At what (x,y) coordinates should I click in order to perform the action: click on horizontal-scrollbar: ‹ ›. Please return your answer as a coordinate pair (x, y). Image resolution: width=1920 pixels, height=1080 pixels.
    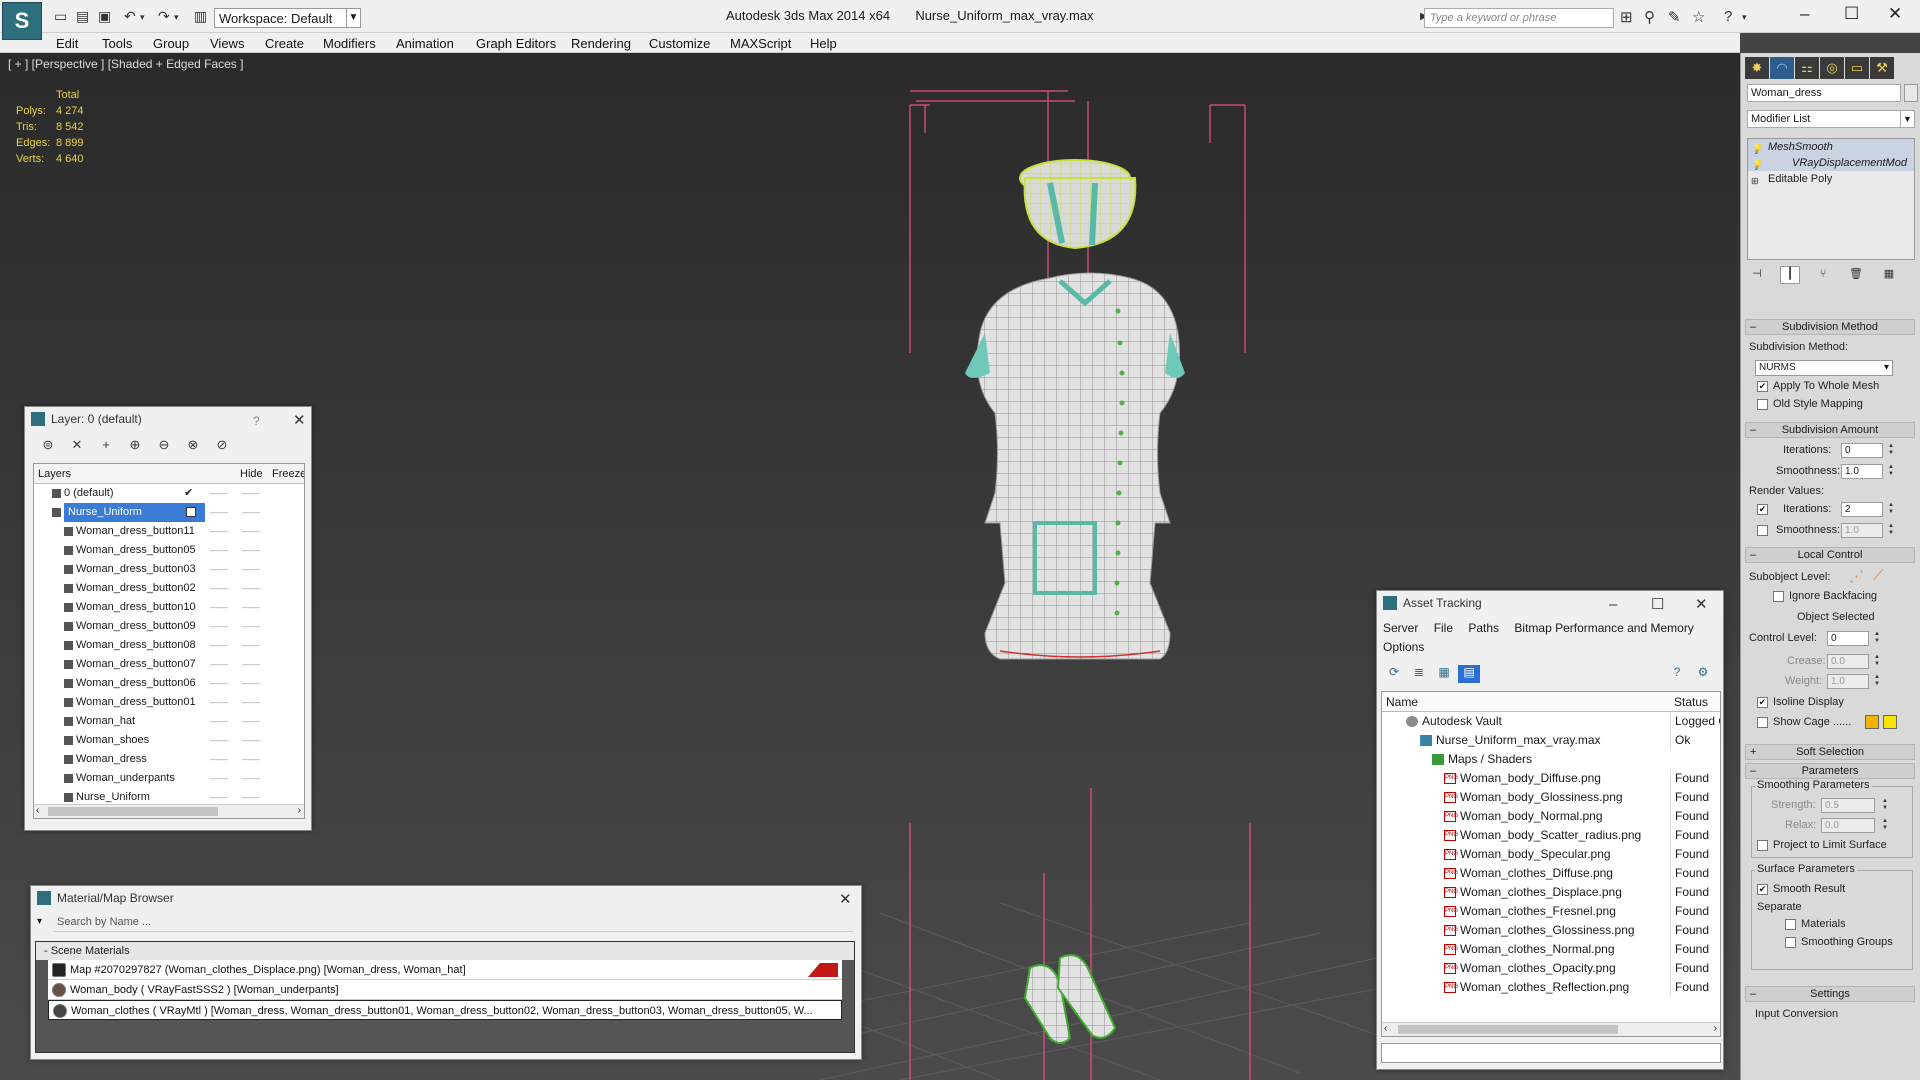
    Looking at the image, I should click on (1551, 1029).